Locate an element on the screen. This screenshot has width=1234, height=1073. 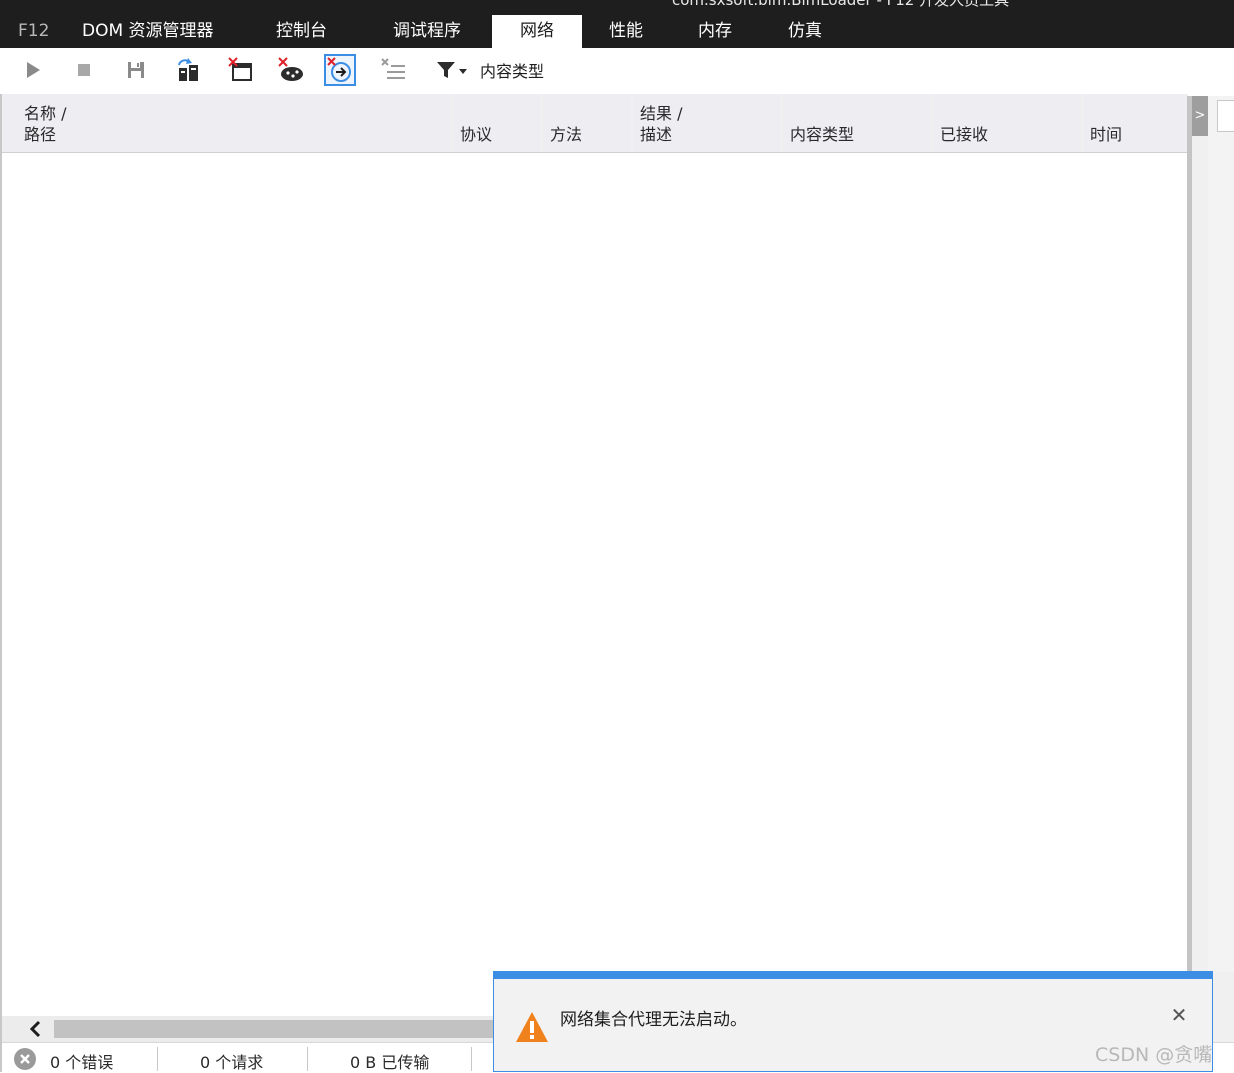
column-header-method: 方法 is located at coordinates (587, 123).